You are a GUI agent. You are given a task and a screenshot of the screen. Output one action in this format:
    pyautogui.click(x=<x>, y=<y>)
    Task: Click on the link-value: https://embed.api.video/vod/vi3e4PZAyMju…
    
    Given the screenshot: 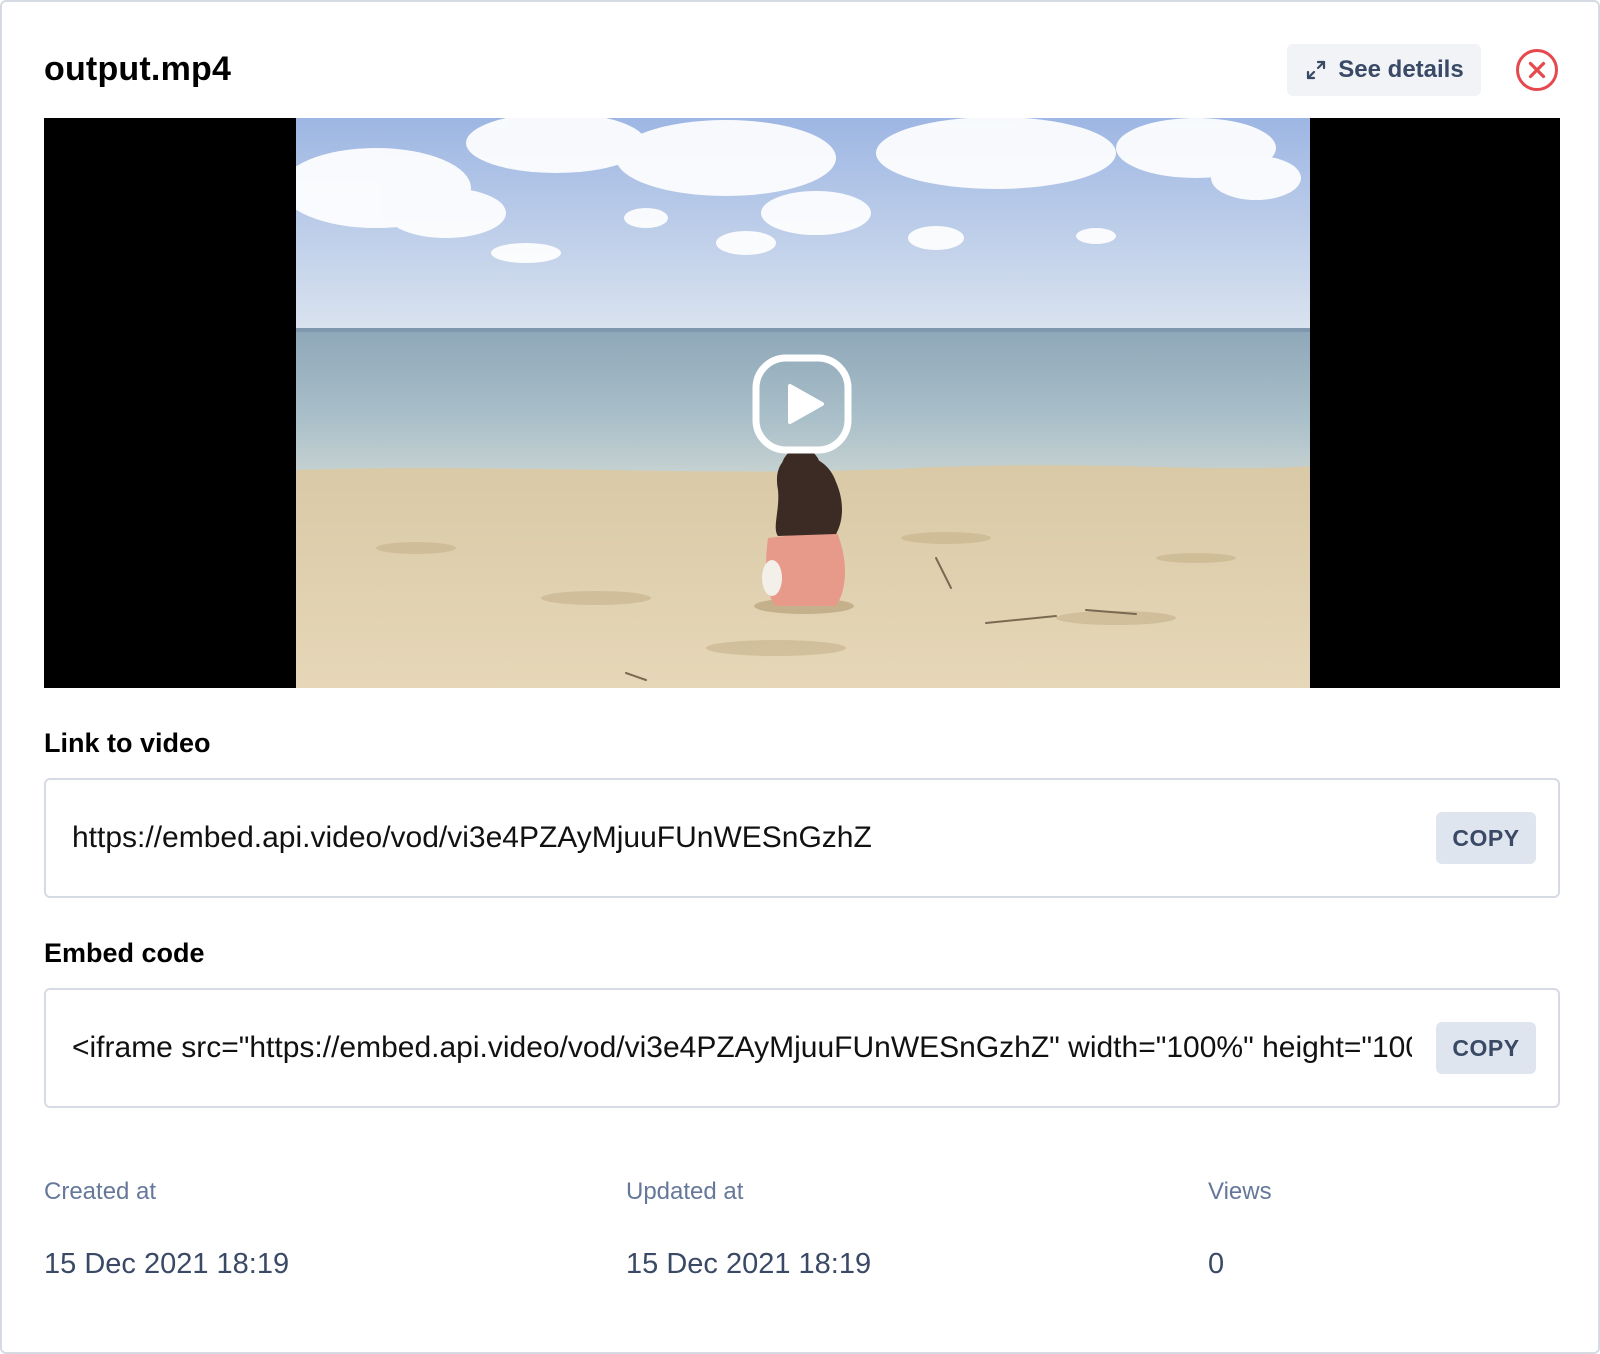 What is the action you would take?
    pyautogui.click(x=742, y=838)
    